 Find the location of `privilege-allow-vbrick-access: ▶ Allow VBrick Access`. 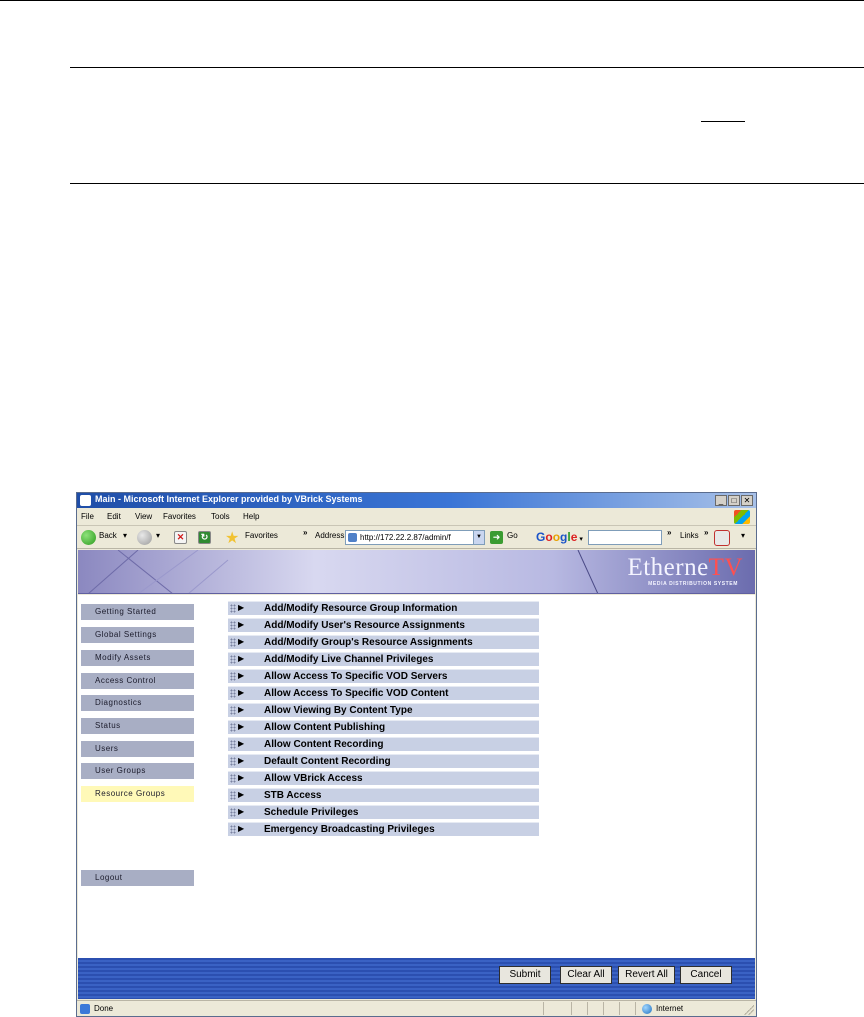

privilege-allow-vbrick-access: ▶ Allow VBrick Access is located at coordinates (383, 778).